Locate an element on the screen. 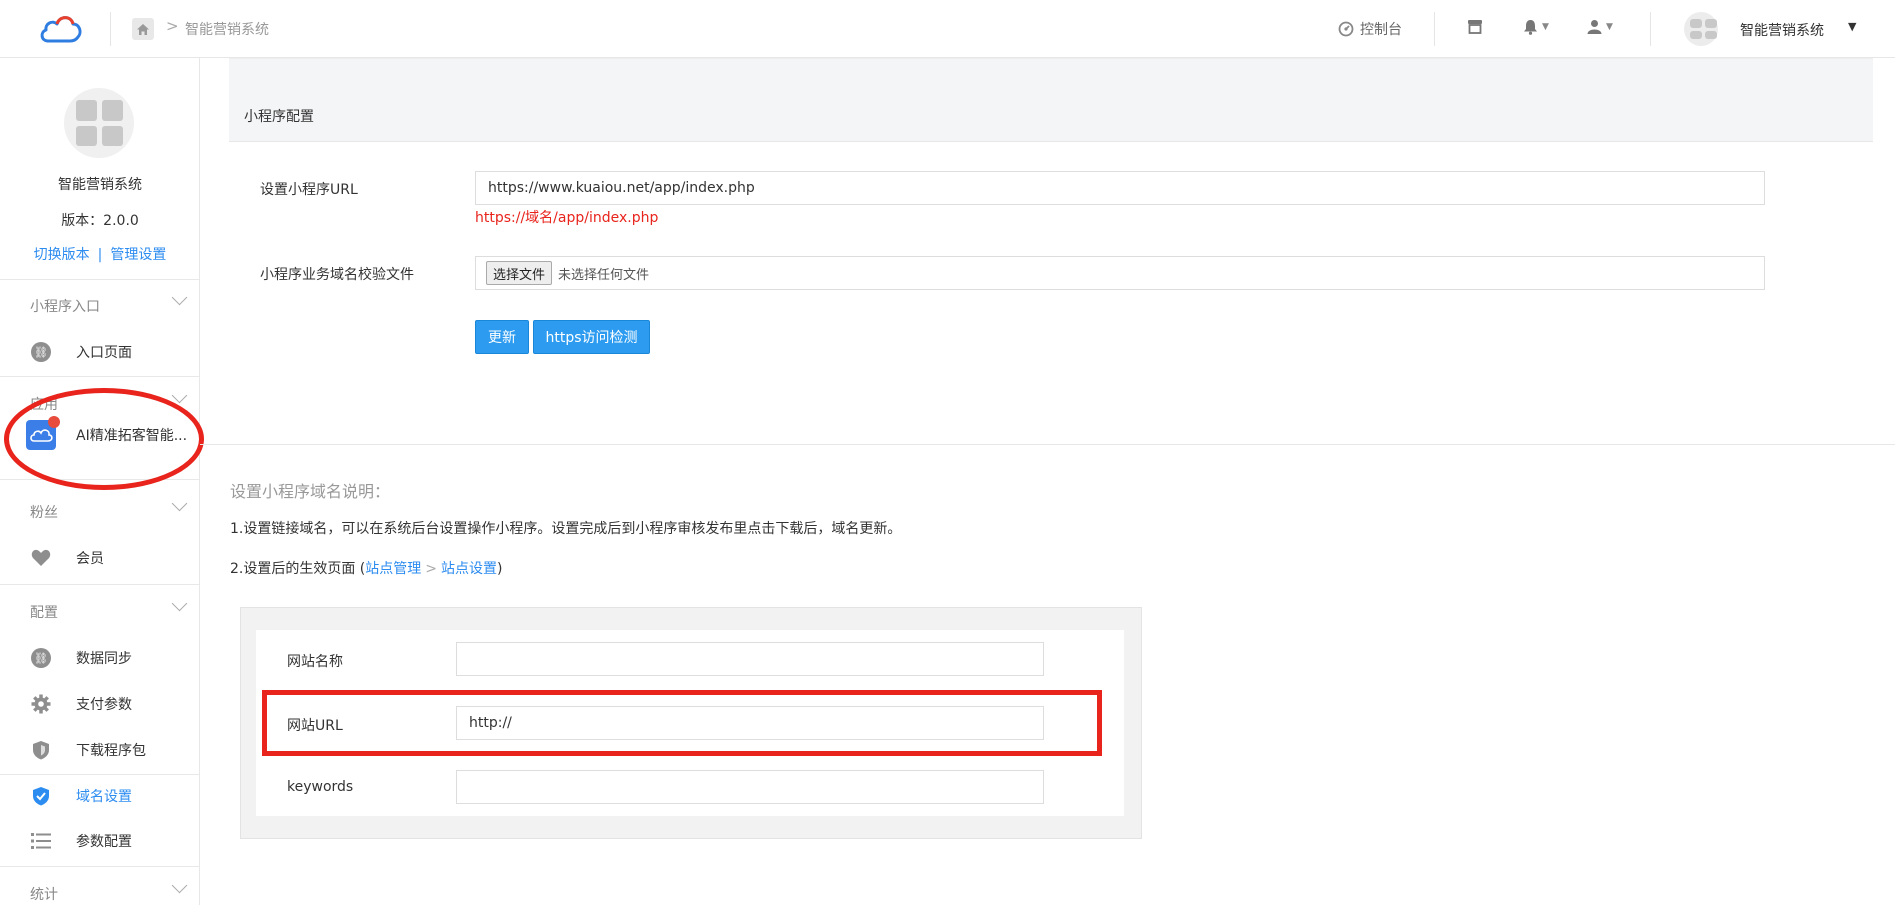 The image size is (1895, 905). sidebar-group-stats: 统计 is located at coordinates (44, 894).